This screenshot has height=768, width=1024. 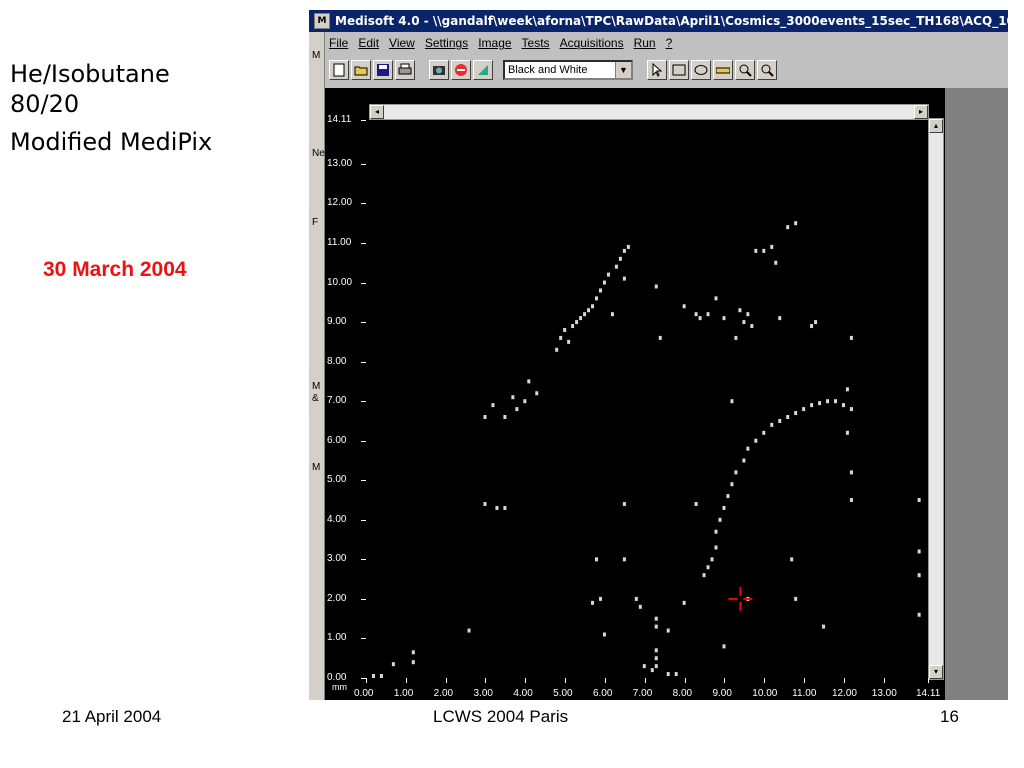 What do you see at coordinates (668, 70) in the screenshot?
I see `toolbar: Black and White ▼` at bounding box center [668, 70].